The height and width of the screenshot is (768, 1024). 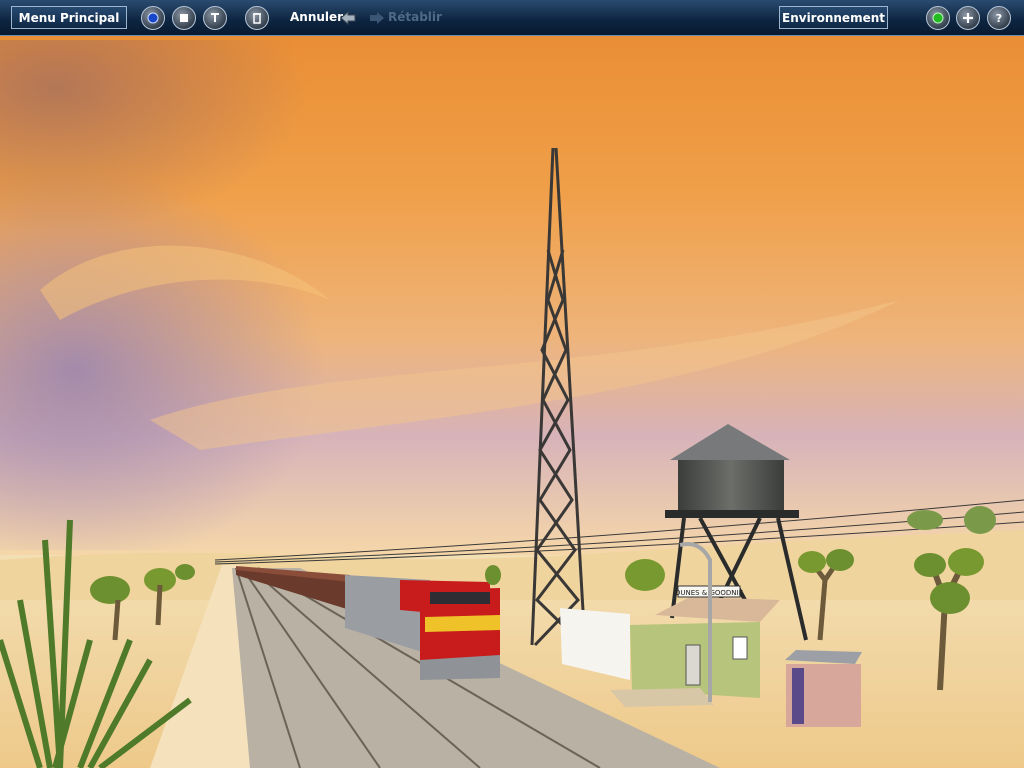 I want to click on help-icon: ?, so click(x=999, y=18).